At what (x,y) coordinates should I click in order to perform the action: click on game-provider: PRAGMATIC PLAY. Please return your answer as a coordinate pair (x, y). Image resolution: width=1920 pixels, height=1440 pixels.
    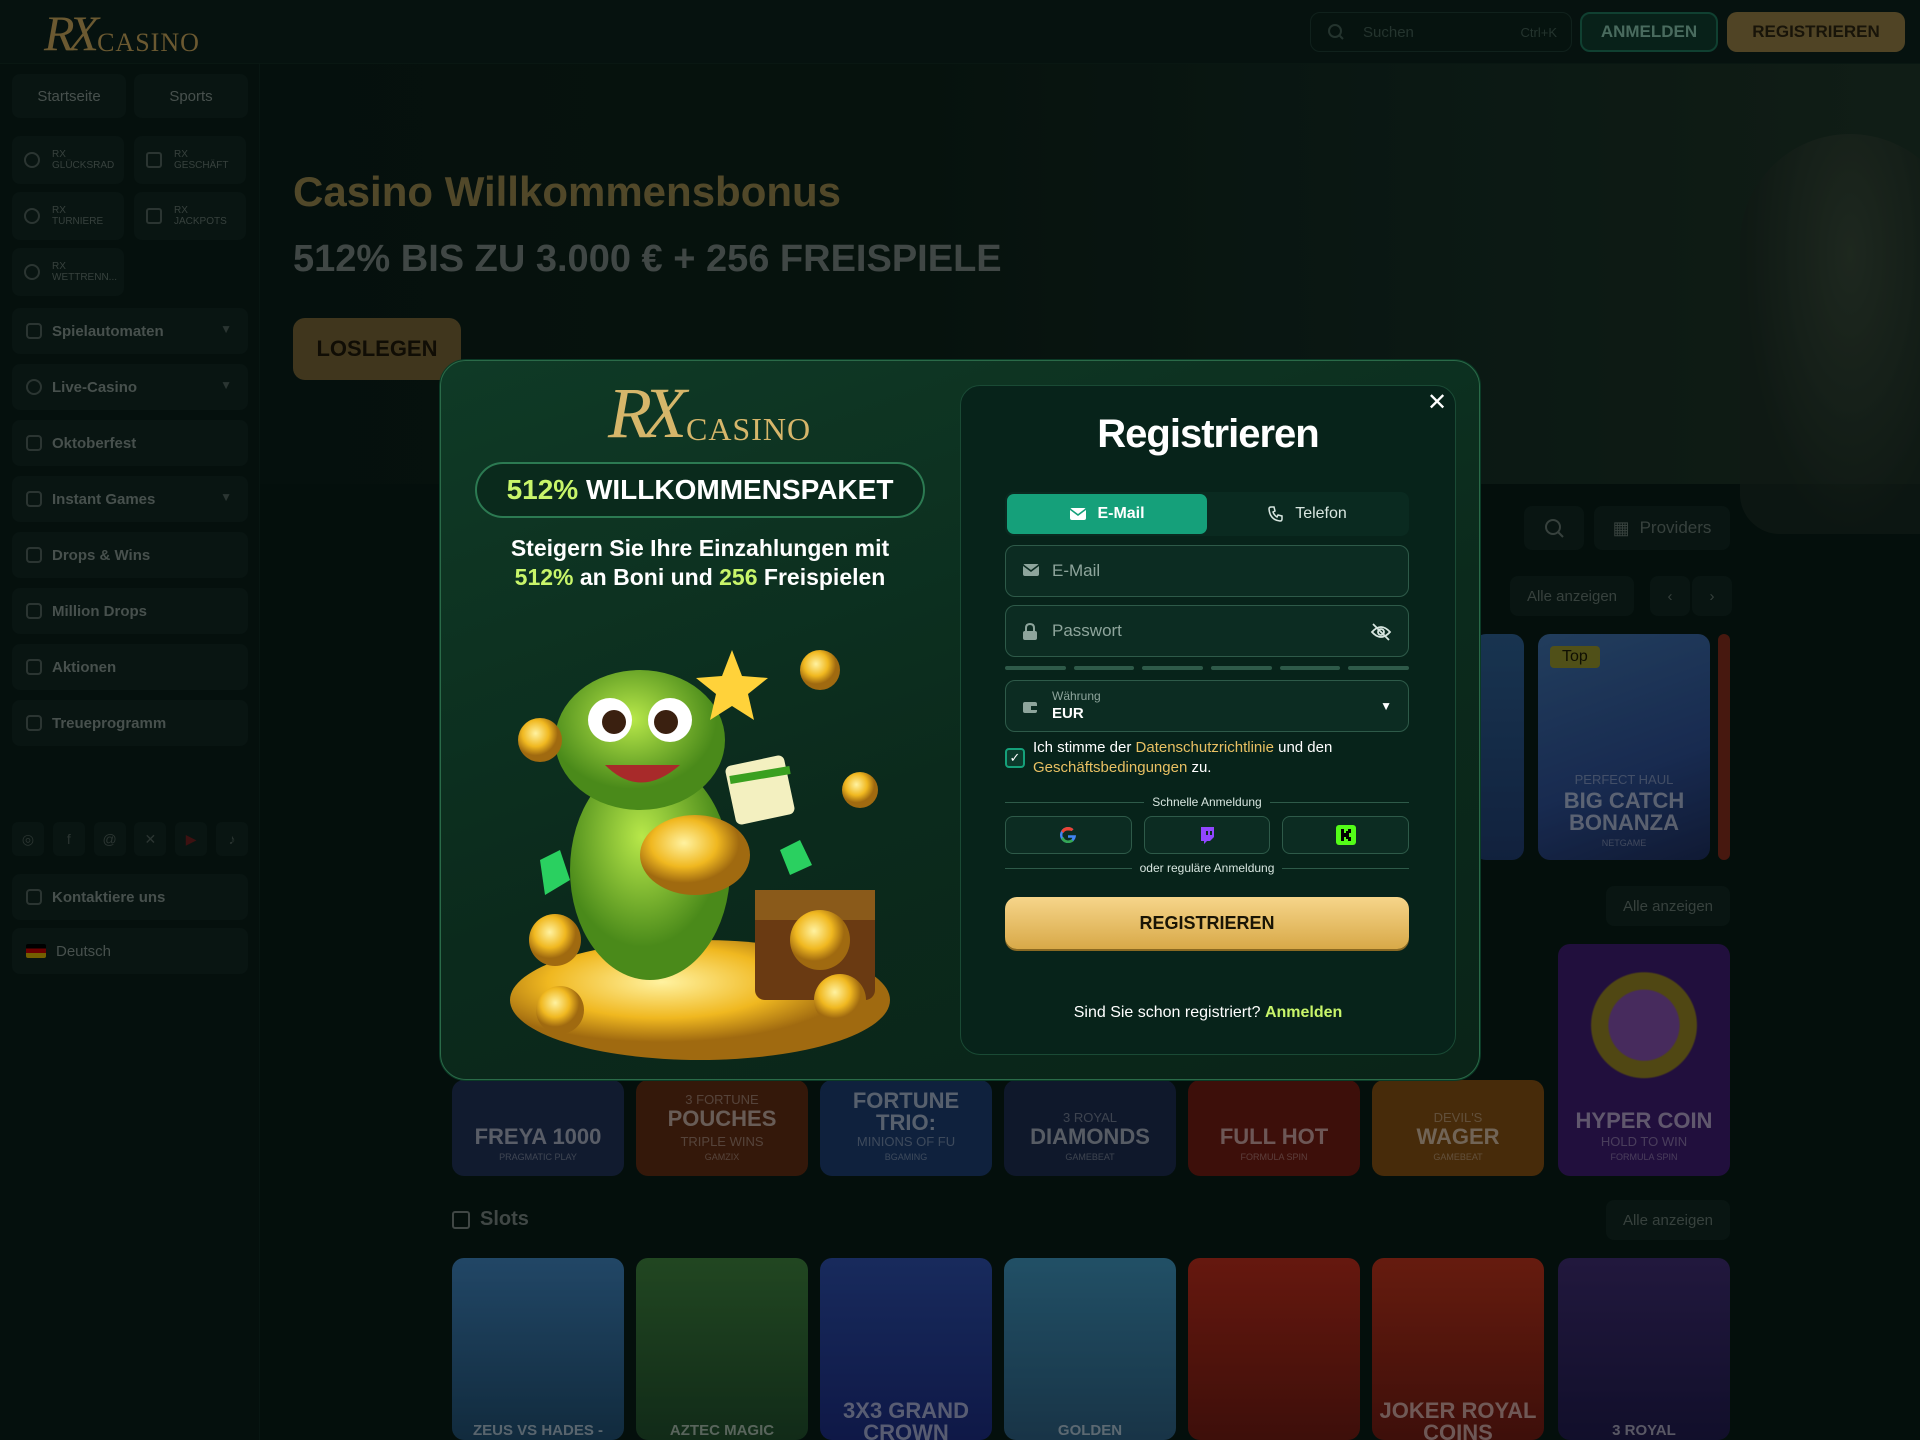
    Looking at the image, I should click on (538, 1157).